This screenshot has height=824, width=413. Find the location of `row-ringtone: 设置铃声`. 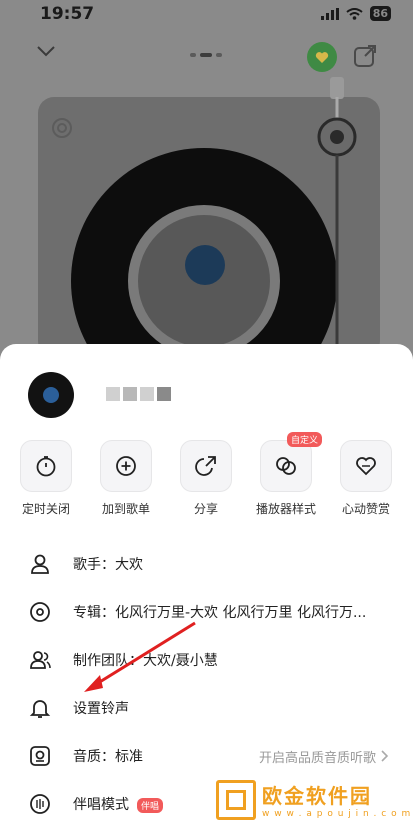

row-ringtone: 设置铃声 is located at coordinates (206, 708).